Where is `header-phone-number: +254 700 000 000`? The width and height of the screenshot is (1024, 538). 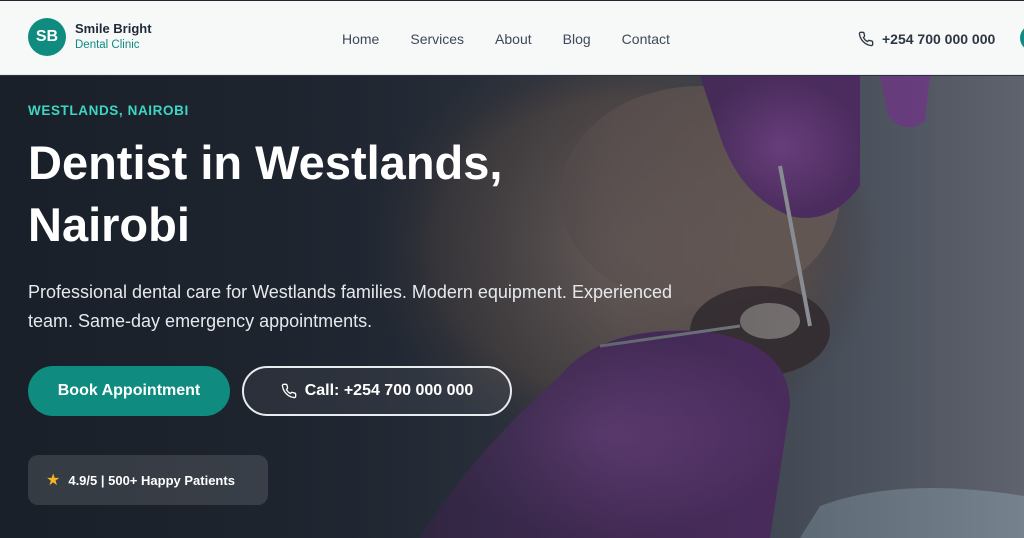
header-phone-number: +254 700 000 000 is located at coordinates (939, 38).